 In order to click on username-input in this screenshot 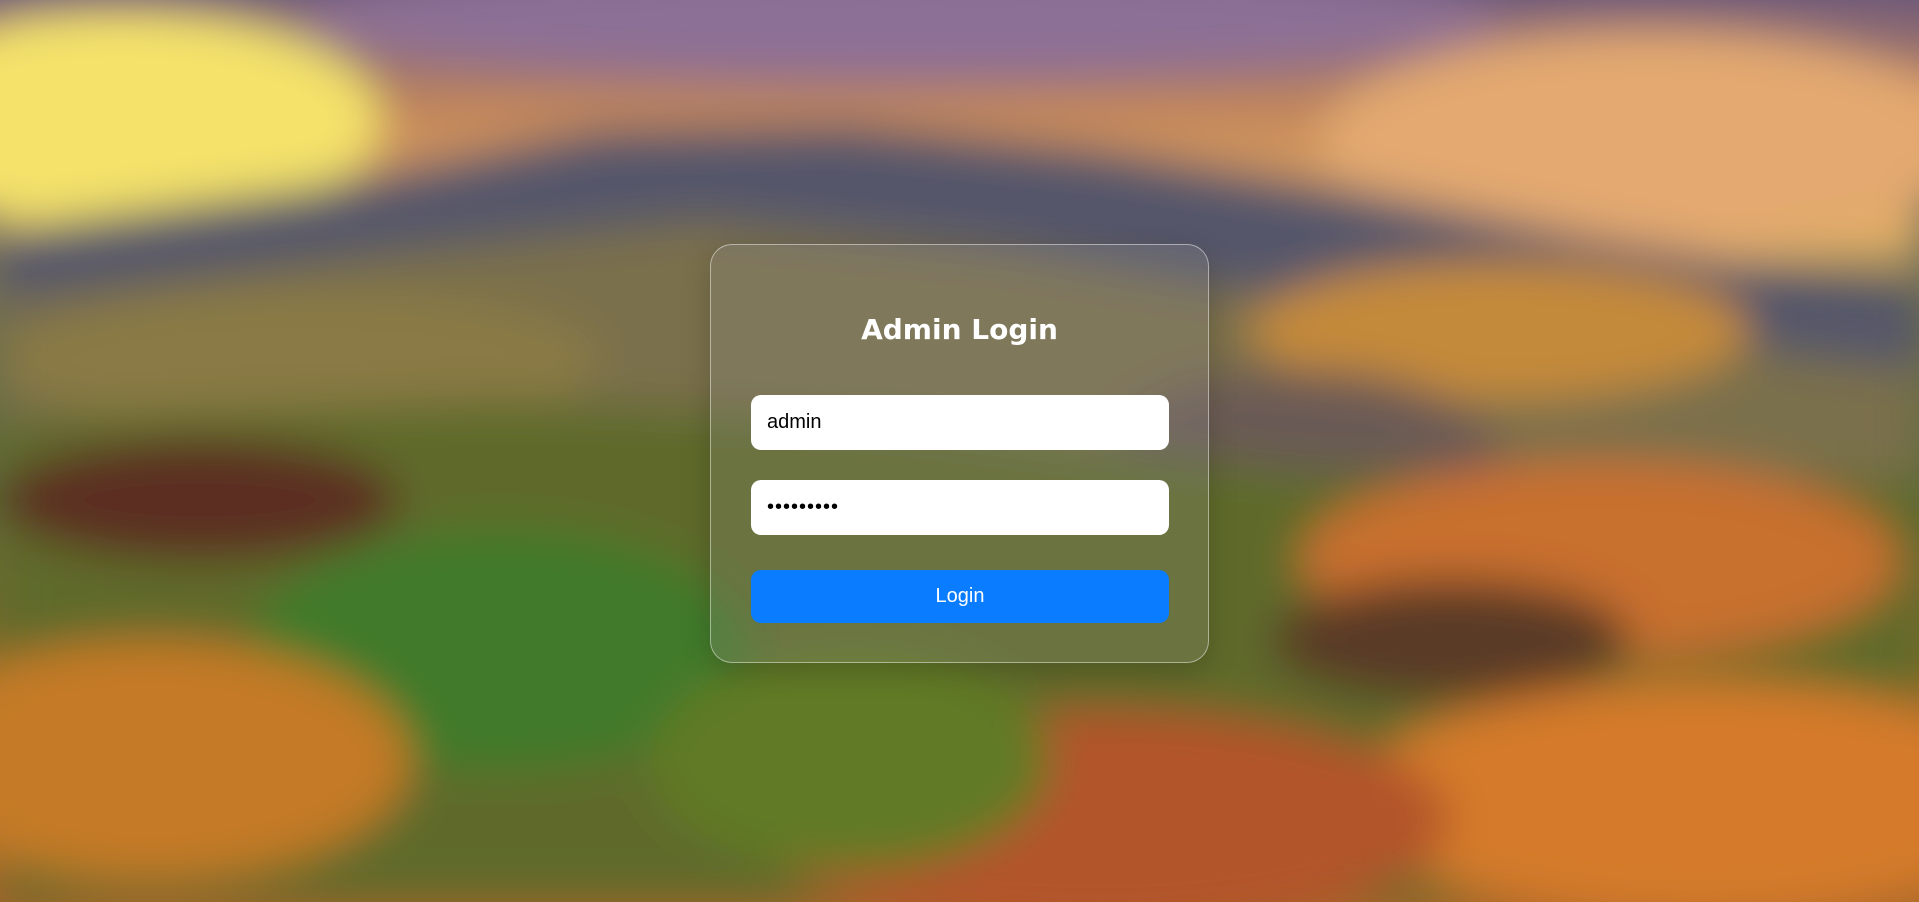, I will do `click(960, 422)`.